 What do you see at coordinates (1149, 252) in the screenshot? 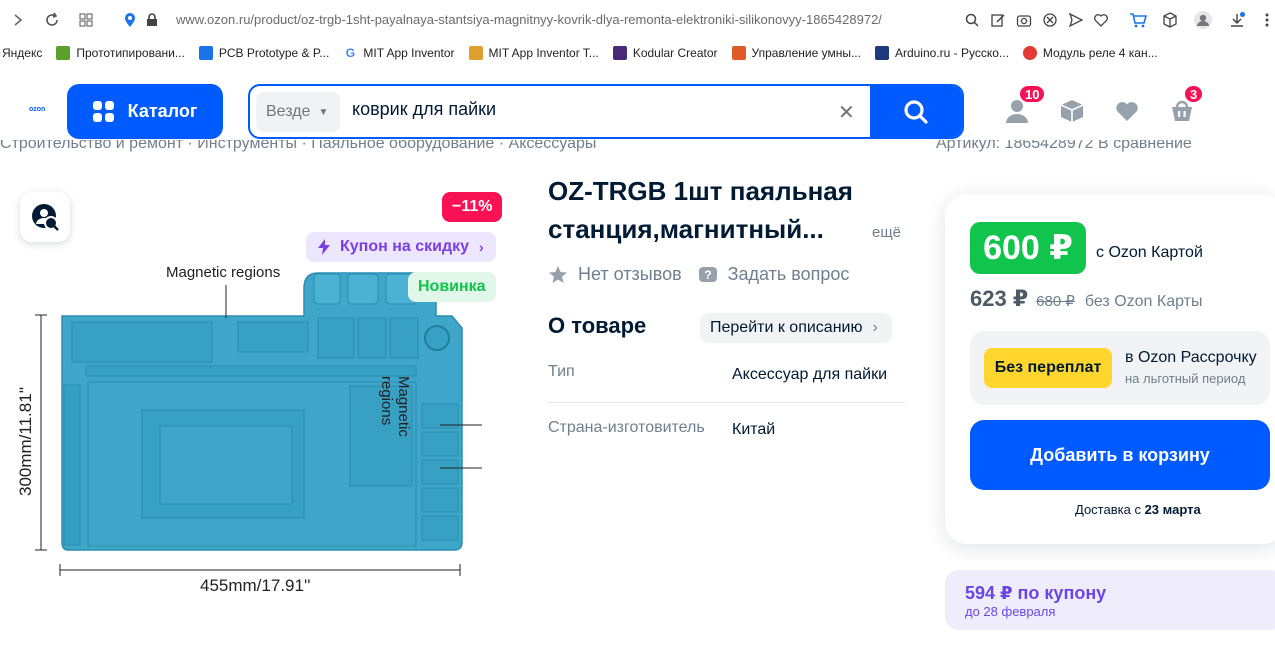
I see `ozon-card-note: с Ozon Картой` at bounding box center [1149, 252].